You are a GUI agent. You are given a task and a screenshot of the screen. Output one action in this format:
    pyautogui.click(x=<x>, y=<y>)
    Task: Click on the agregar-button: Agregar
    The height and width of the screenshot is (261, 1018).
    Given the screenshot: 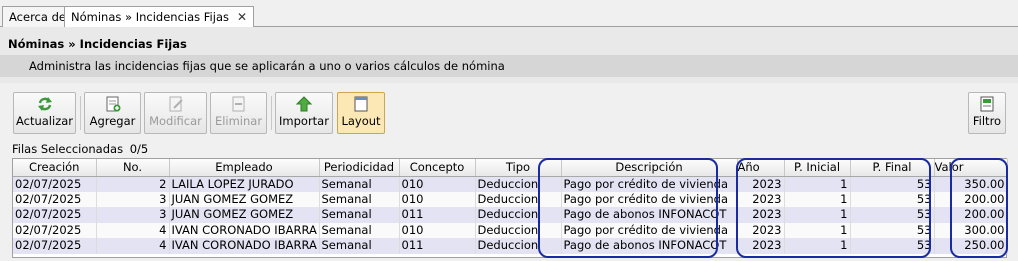 What is the action you would take?
    pyautogui.click(x=112, y=113)
    